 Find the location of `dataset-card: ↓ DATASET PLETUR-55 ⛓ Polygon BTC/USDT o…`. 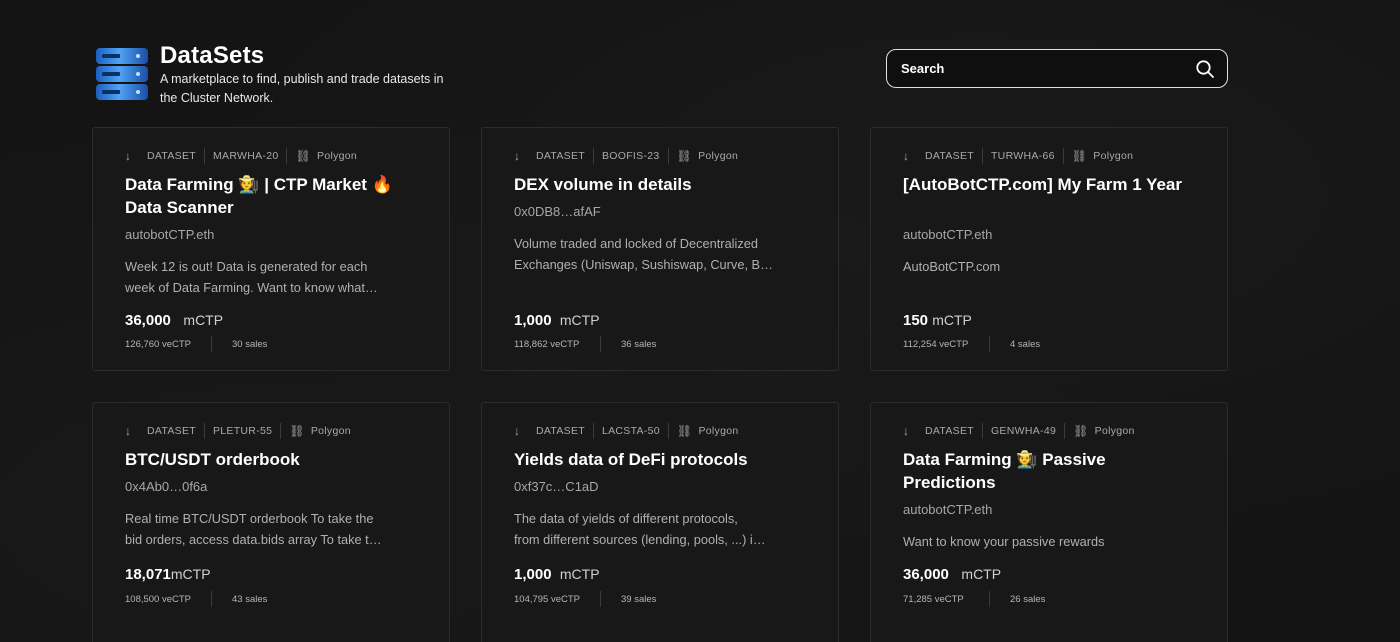

dataset-card: ↓ DATASET PLETUR-55 ⛓ Polygon BTC/USDT o… is located at coordinates (271, 522).